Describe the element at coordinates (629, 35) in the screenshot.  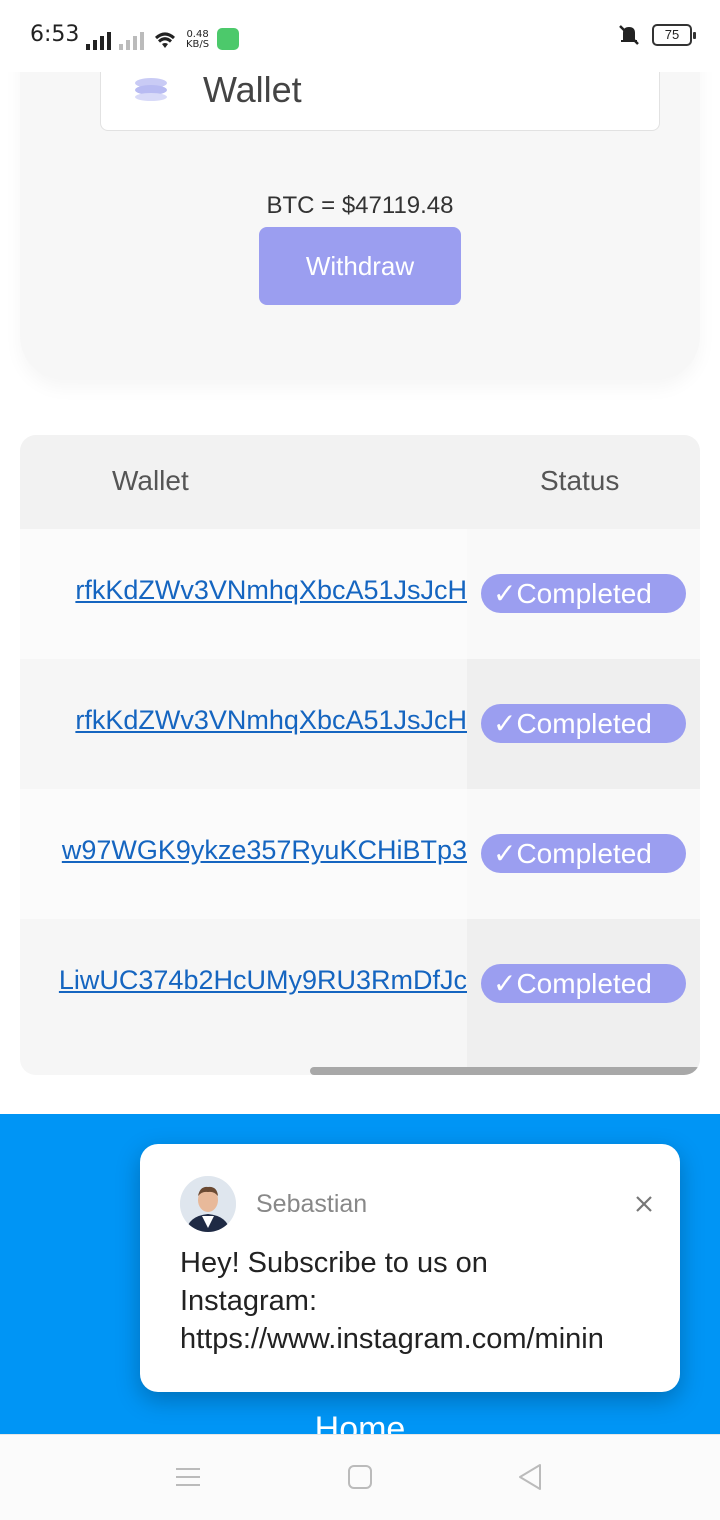
I see `bell-muted-icon` at that location.